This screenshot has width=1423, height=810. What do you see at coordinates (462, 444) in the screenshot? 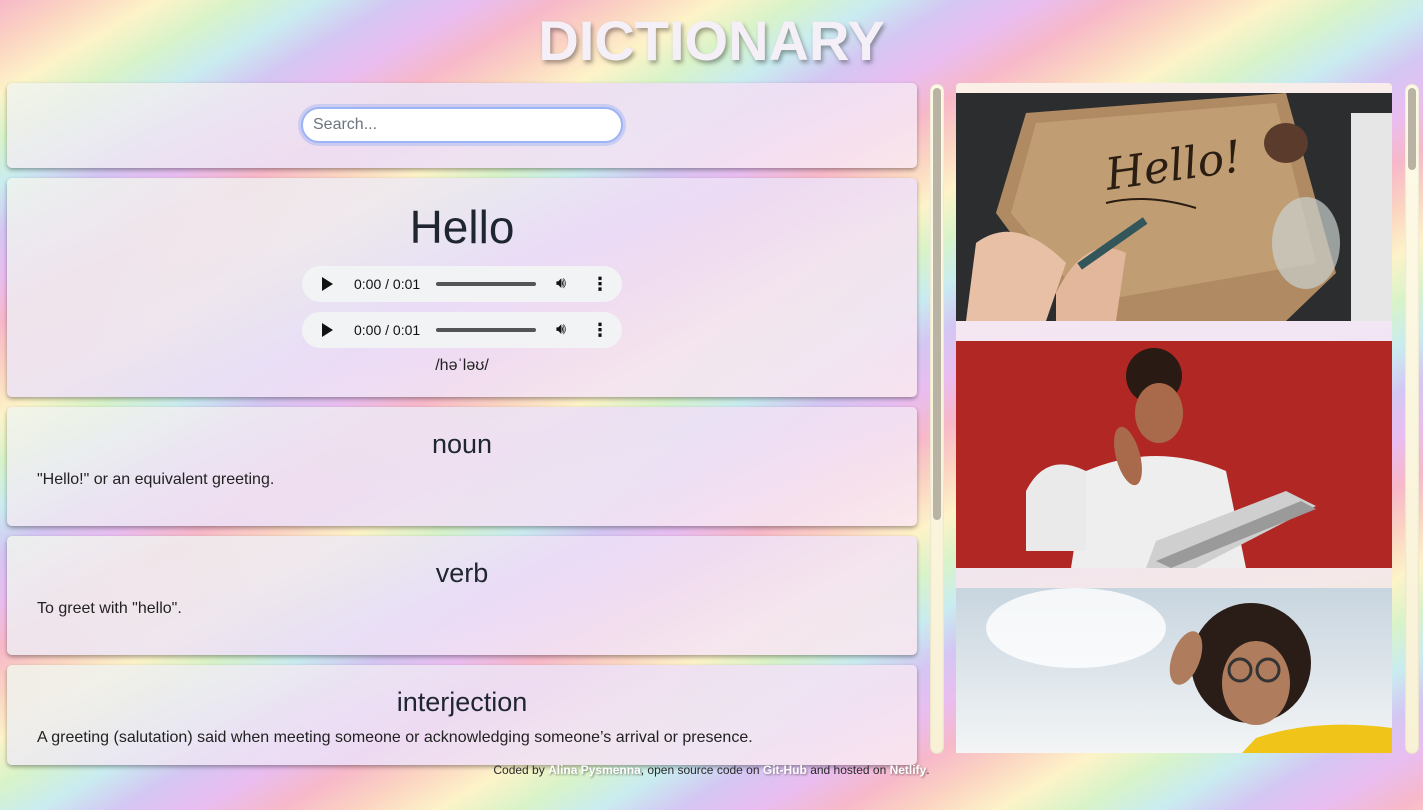
I see `part-of-speech-heading: noun` at bounding box center [462, 444].